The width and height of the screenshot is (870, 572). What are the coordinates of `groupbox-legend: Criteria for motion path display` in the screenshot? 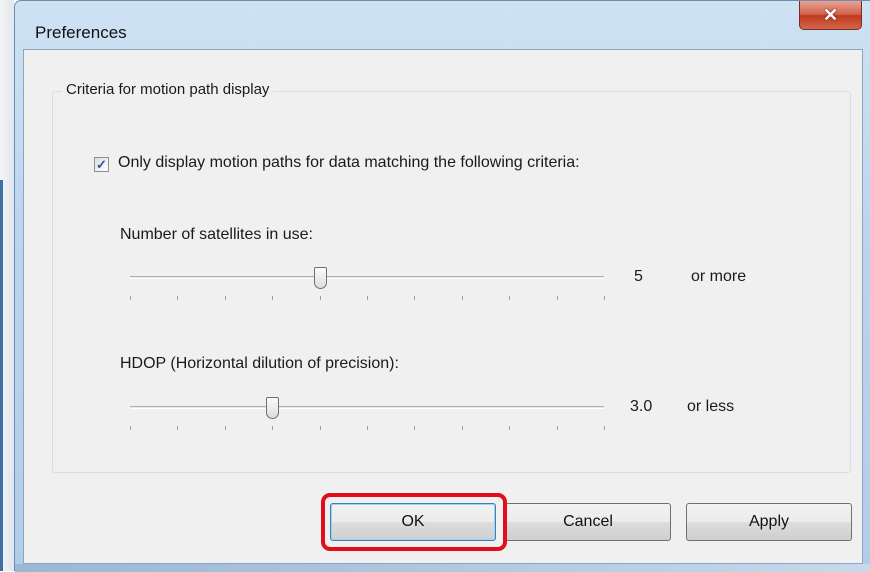 It's located at (168, 89).